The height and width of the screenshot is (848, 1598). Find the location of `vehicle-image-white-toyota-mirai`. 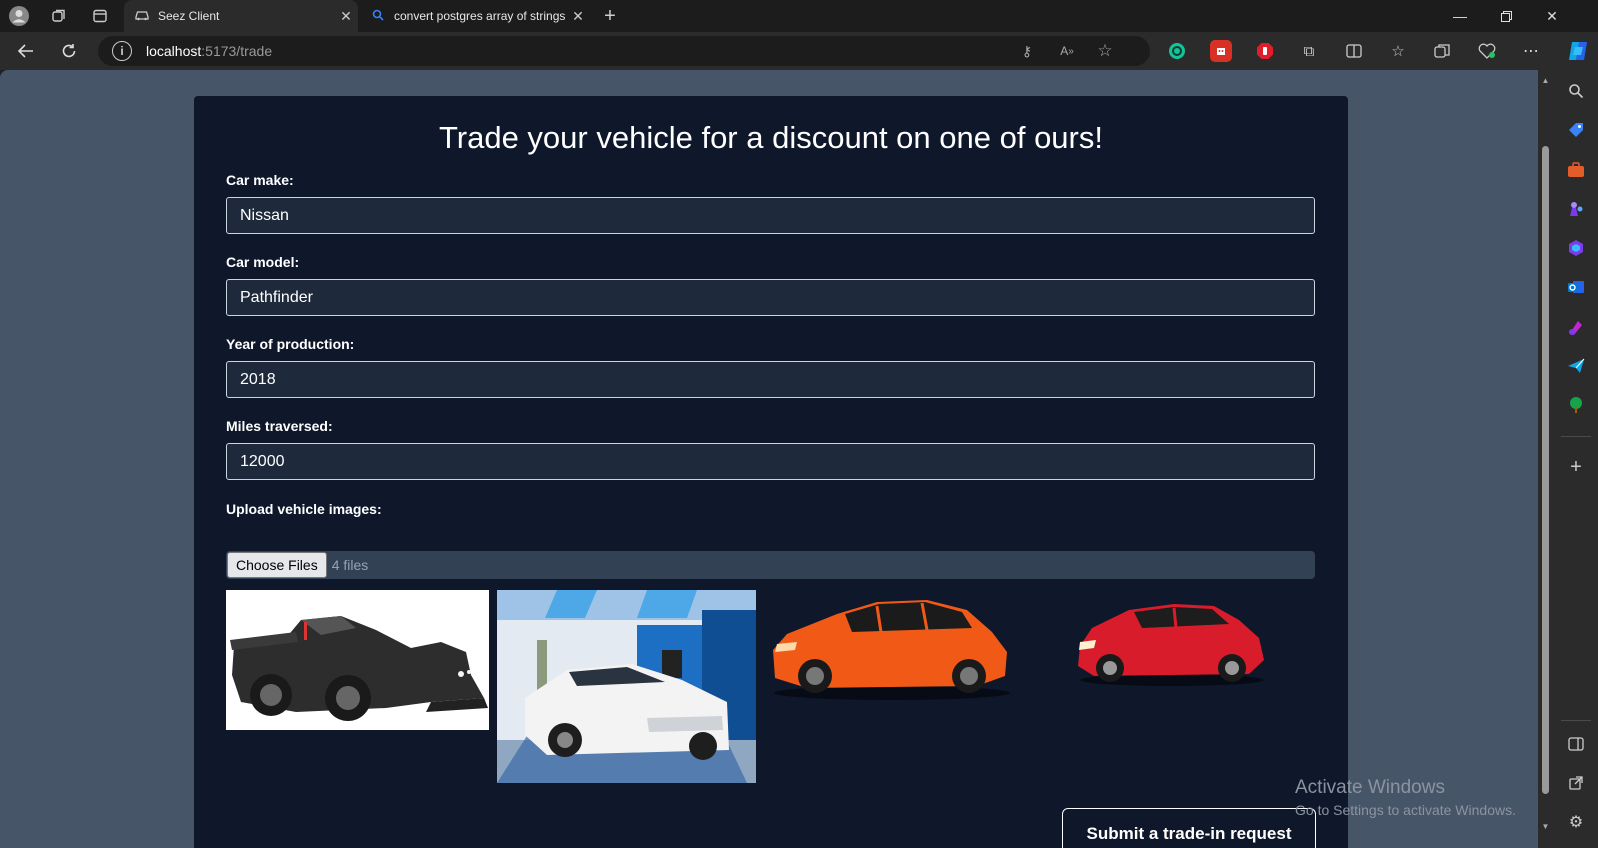

vehicle-image-white-toyota-mirai is located at coordinates (626, 686).